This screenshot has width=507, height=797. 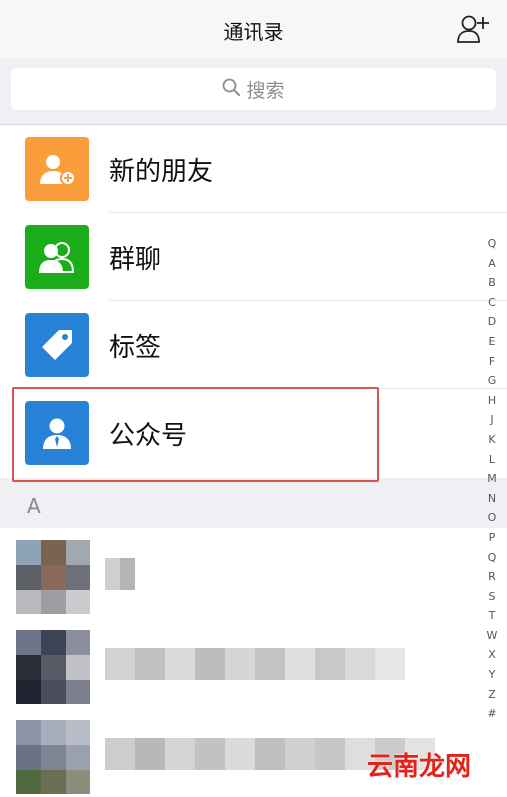 What do you see at coordinates (492, 695) in the screenshot?
I see `index-letter: Z` at bounding box center [492, 695].